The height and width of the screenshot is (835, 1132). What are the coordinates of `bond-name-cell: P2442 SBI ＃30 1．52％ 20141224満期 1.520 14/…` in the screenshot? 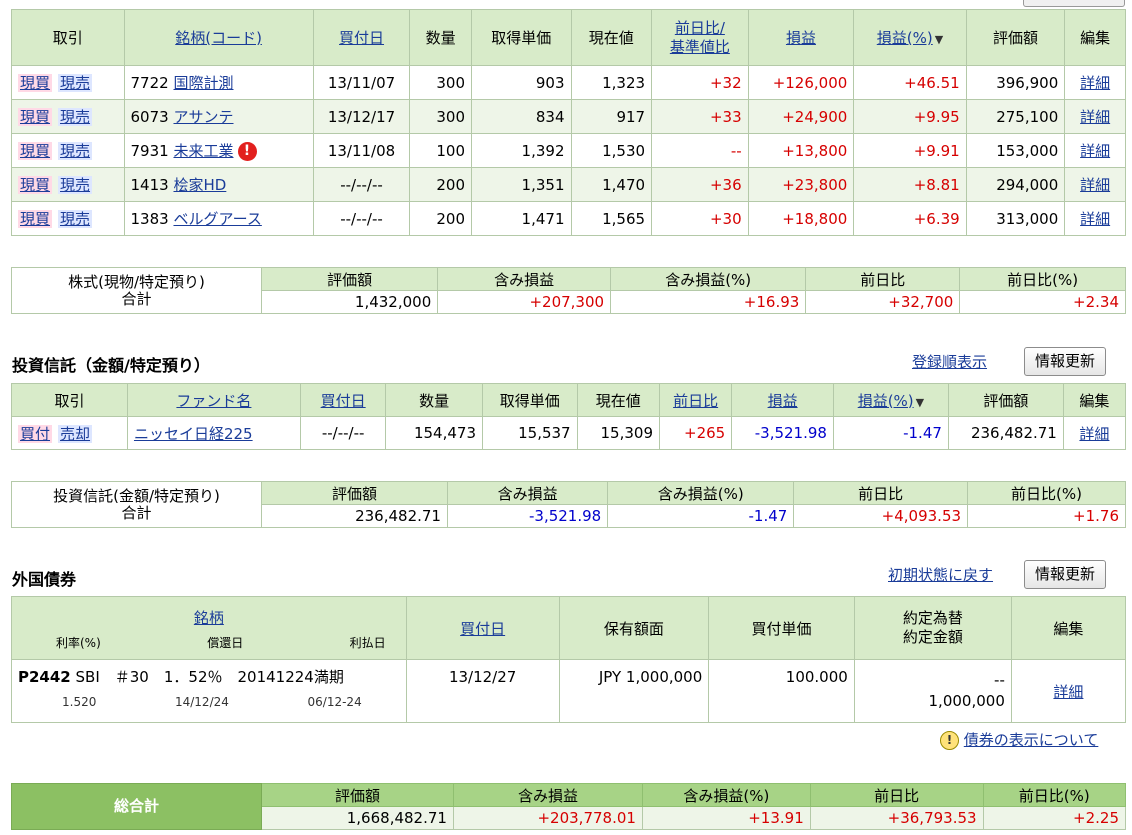 It's located at (209, 691).